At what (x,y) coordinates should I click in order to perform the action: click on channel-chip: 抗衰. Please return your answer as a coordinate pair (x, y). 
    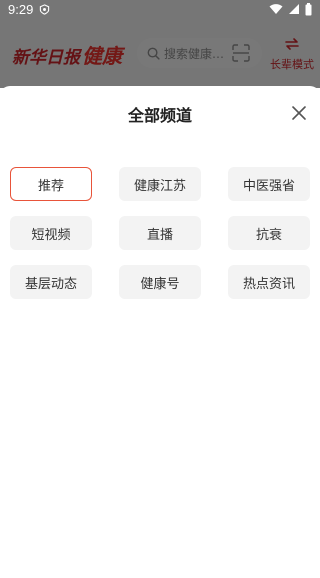
    Looking at the image, I should click on (269, 233).